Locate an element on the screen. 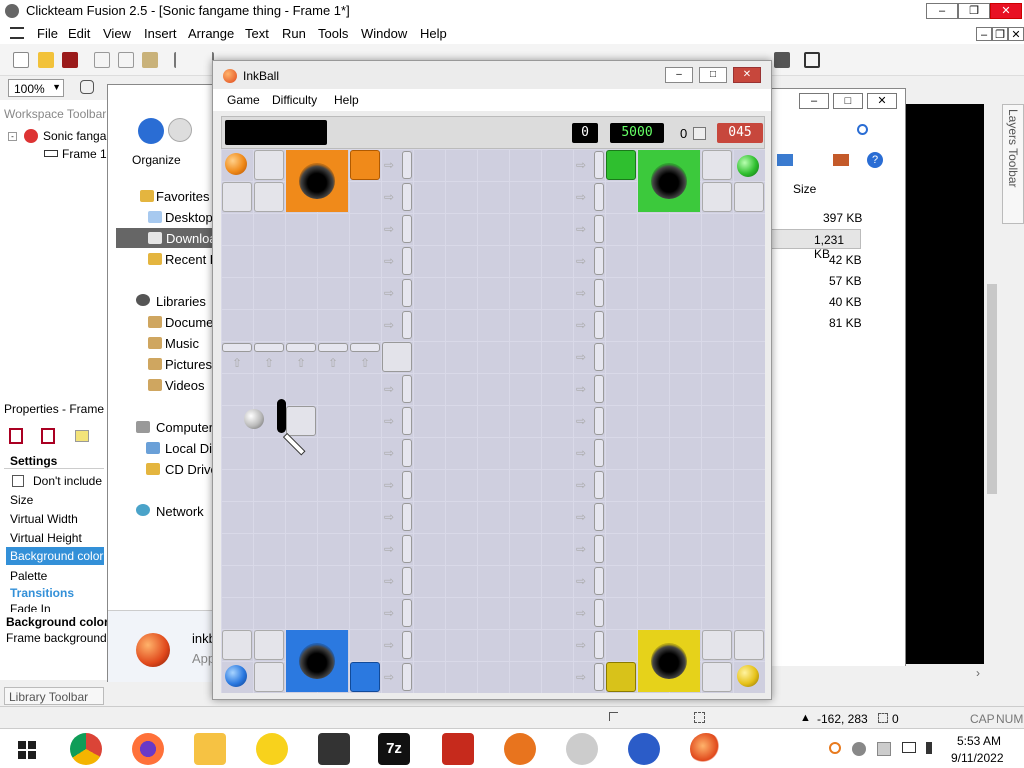 The width and height of the screenshot is (1024, 768). firefox-icon is located at coordinates (148, 749).